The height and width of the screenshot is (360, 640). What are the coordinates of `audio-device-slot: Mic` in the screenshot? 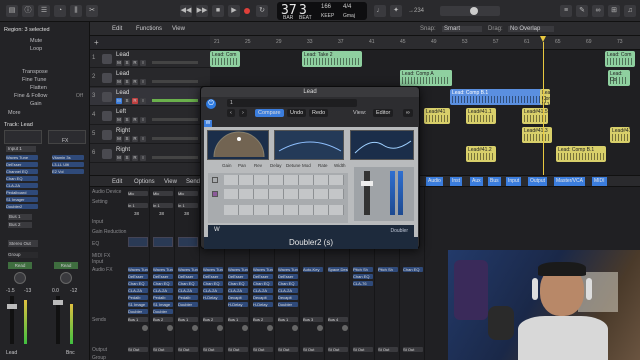 It's located at (138, 193).